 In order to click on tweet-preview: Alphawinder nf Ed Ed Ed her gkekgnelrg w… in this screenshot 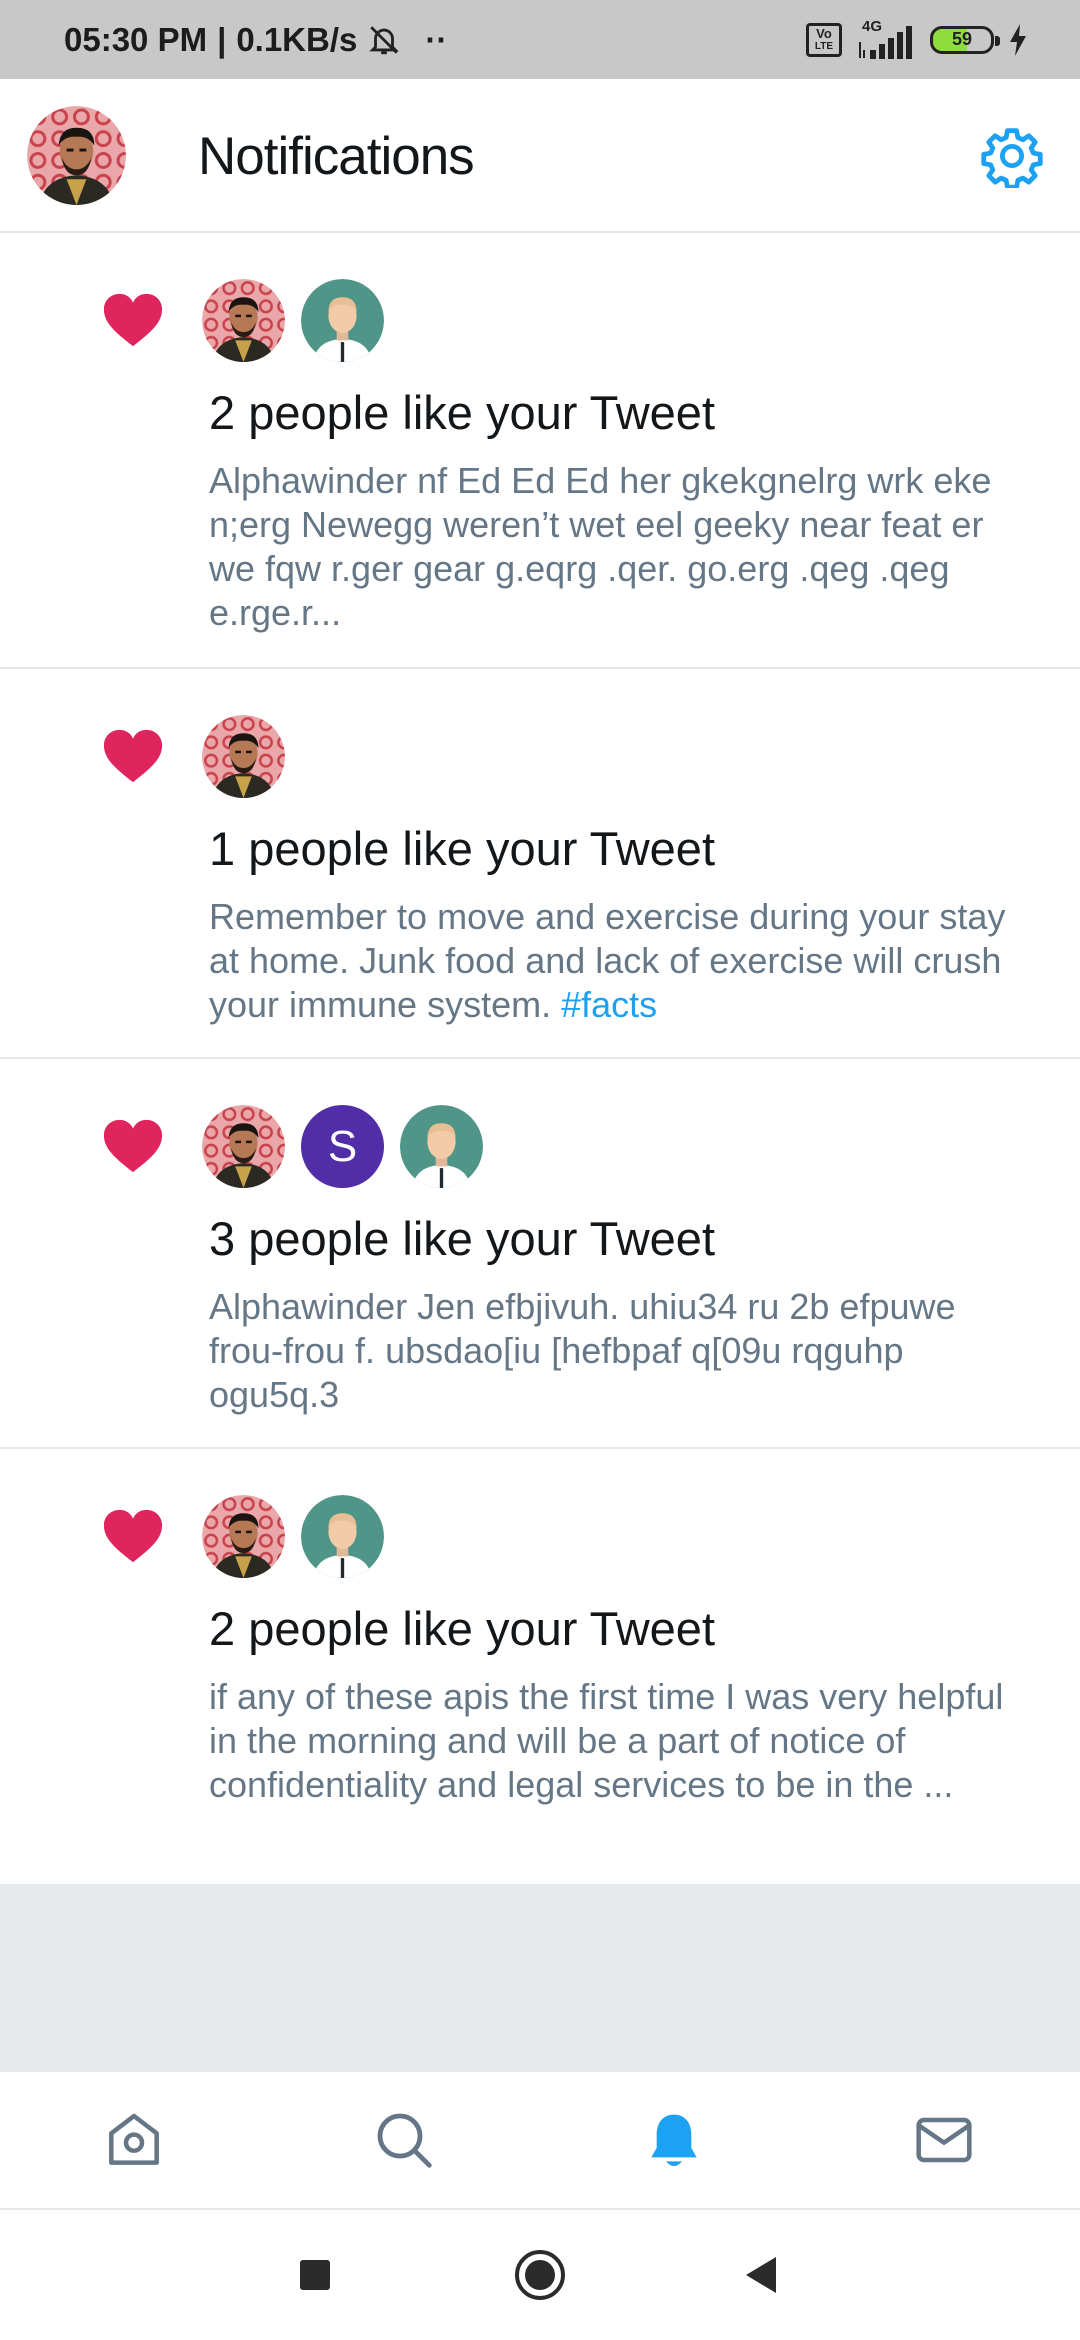, I will do `click(600, 546)`.